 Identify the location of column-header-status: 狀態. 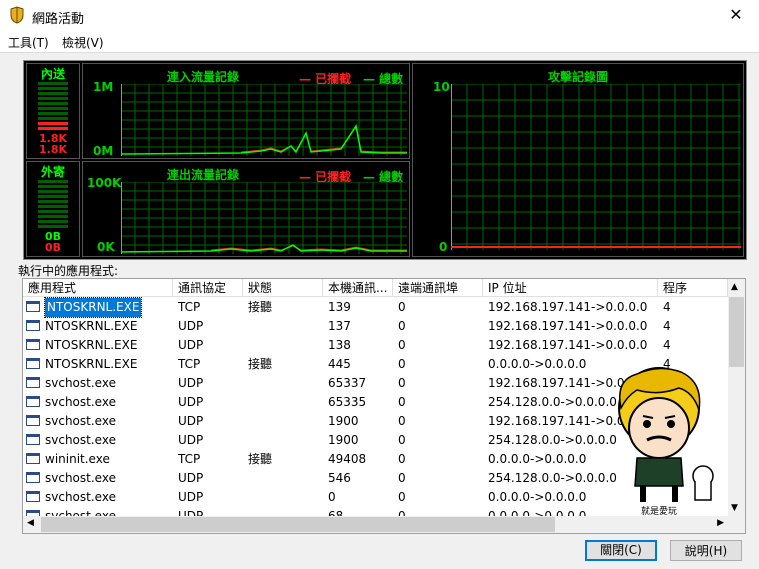
(283, 288).